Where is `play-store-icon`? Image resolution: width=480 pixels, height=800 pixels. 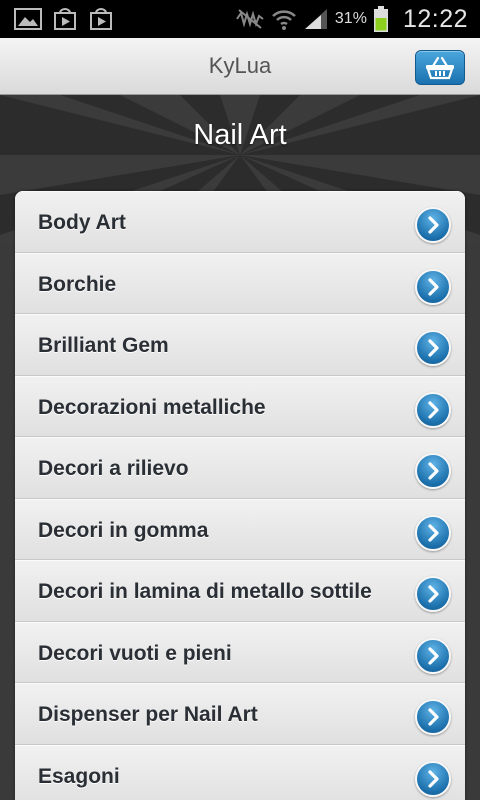
play-store-icon is located at coordinates (65, 19).